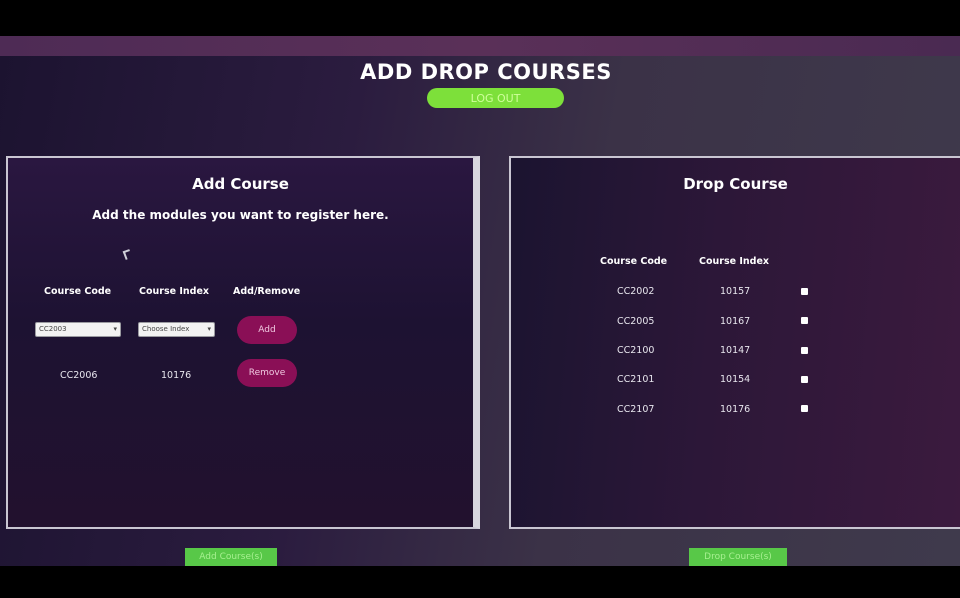 Image resolution: width=960 pixels, height=598 pixels. Describe the element at coordinates (267, 291) in the screenshot. I see `header-add-remove: Add/Remove` at that location.